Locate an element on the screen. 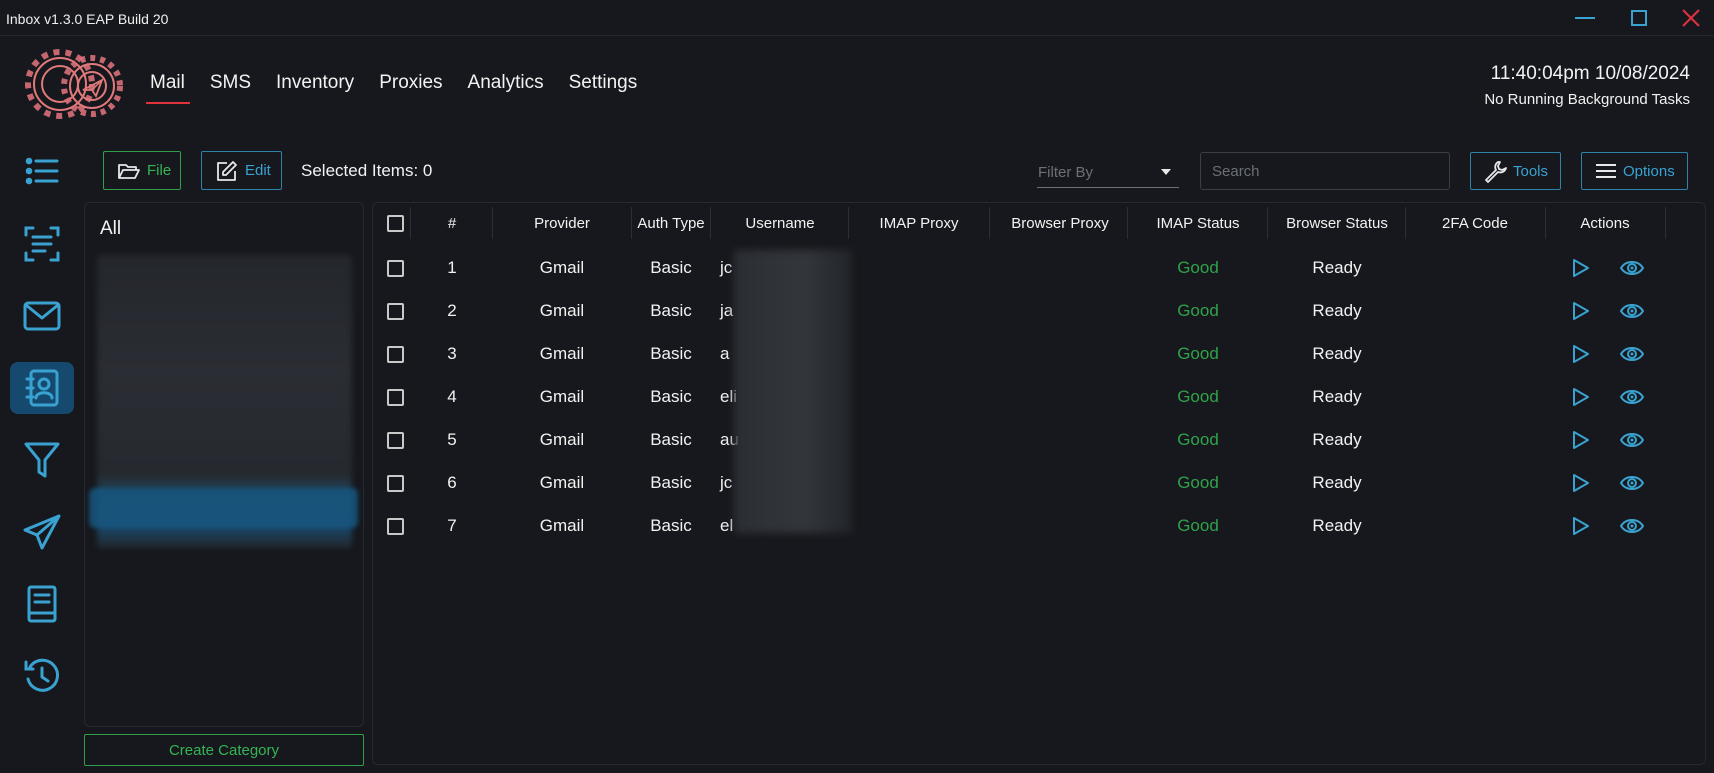 The image size is (1714, 773). edit-button: Edit is located at coordinates (241, 170).